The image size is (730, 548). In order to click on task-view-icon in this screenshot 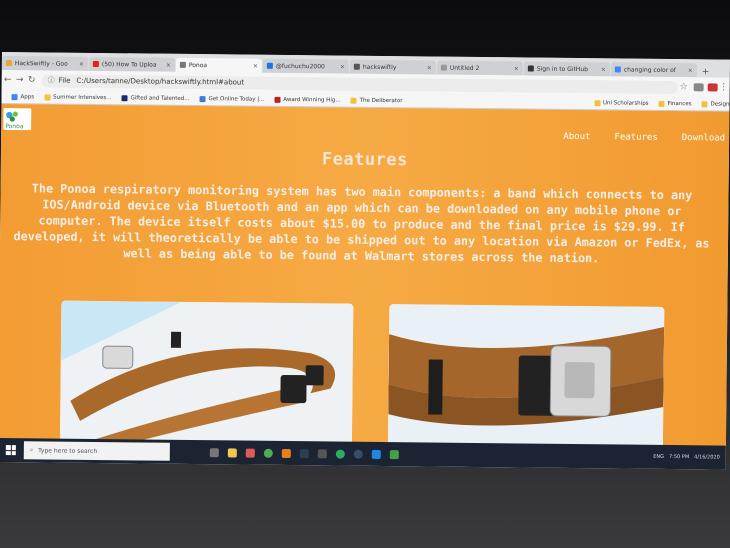, I will do `click(214, 452)`.